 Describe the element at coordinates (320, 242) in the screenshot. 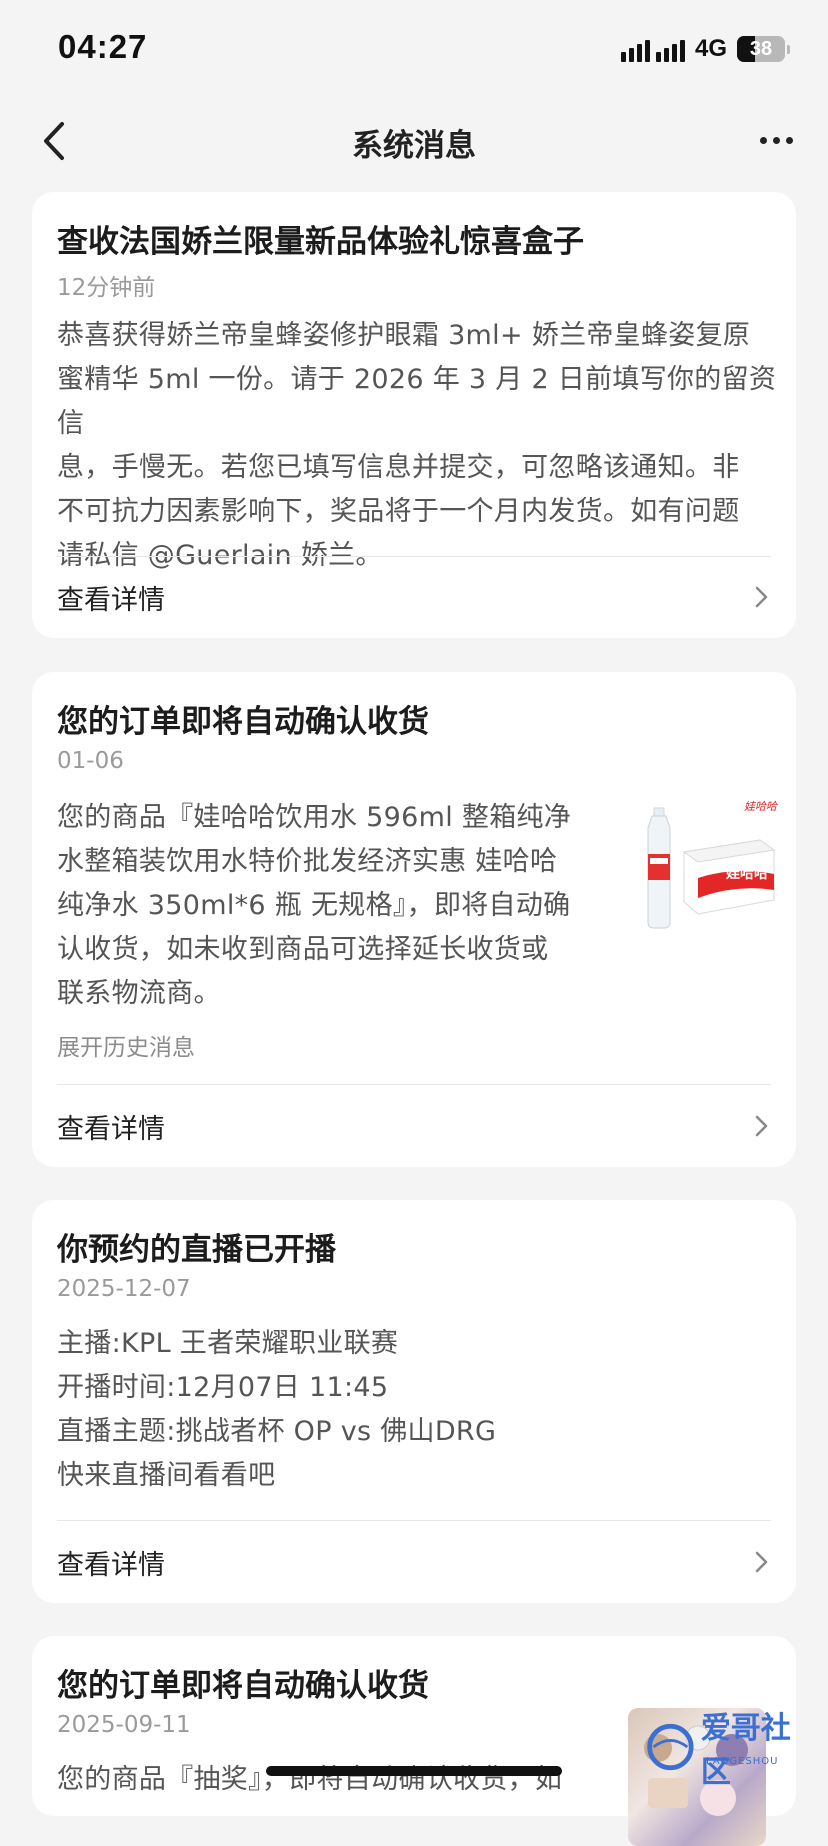

I see `message-title: 查收法国娇兰限量新品体验礼惊喜盒子` at that location.